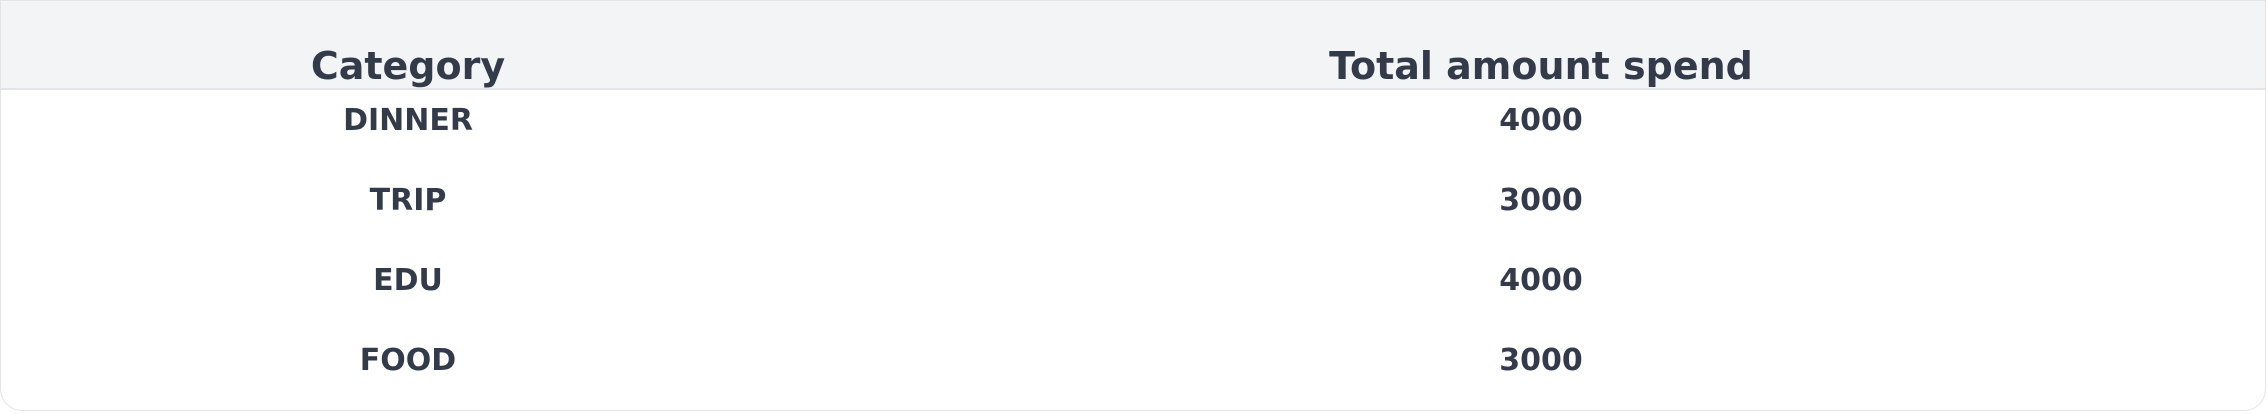 The image size is (2268, 414). Describe the element at coordinates (408, 280) in the screenshot. I see `cell-category: EDU` at that location.